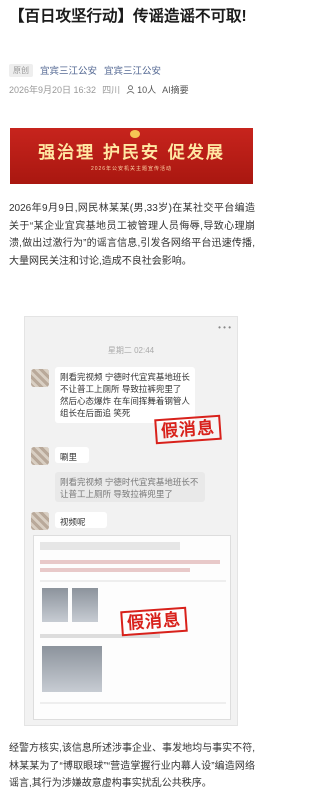 The image size is (320, 800). I want to click on meta-row: 2026年9月20日 16:32 四川 10人 AI摘要, so click(99, 89).